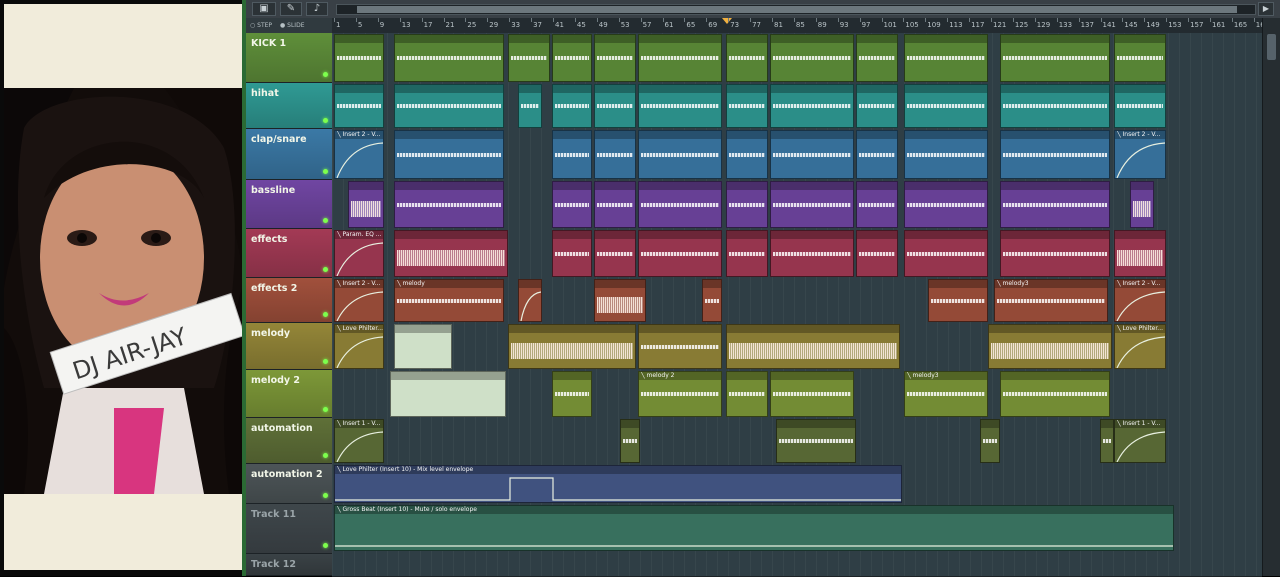  I want to click on step-mode-radio: ○ STEP, so click(261, 25).